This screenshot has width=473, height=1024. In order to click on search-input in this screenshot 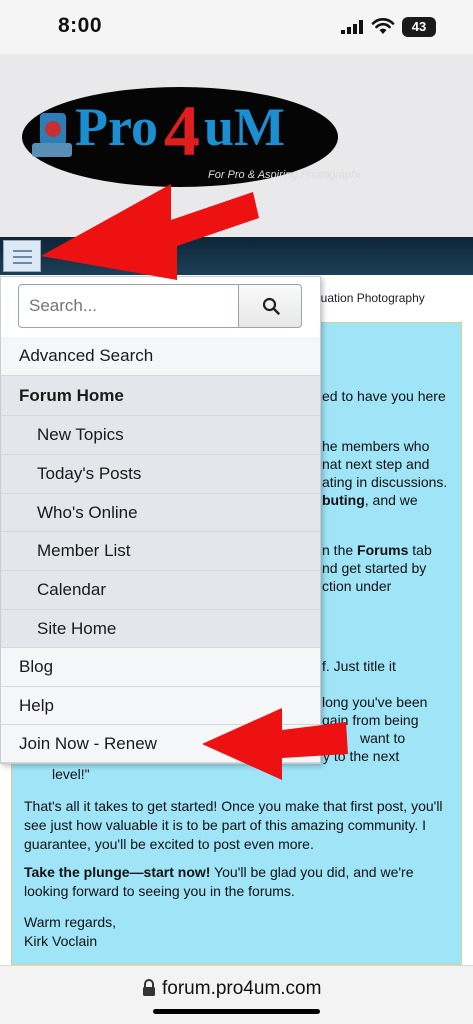, I will do `click(128, 306)`.